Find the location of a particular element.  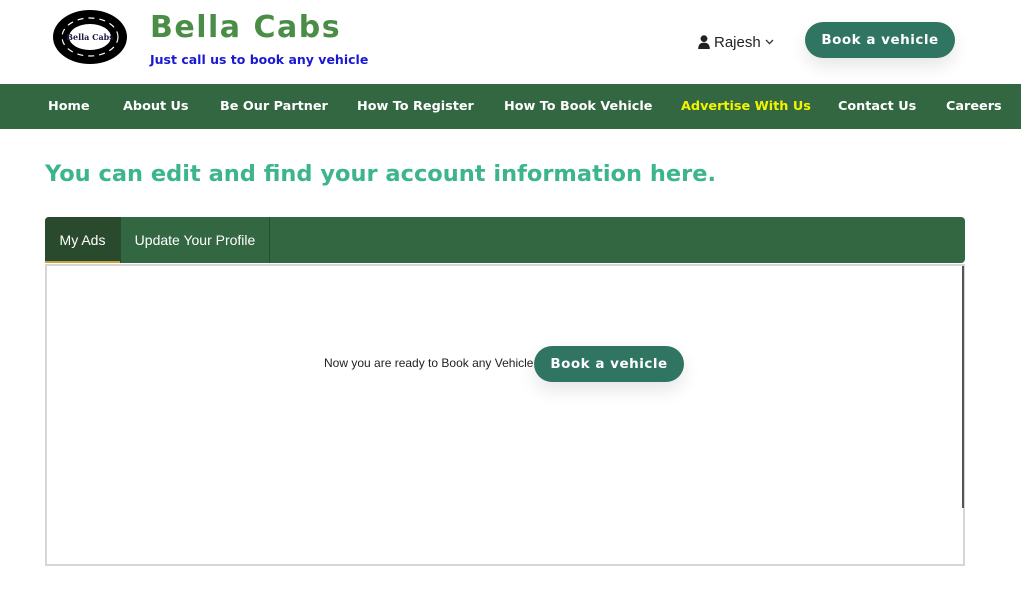

nav-contact-us: Contact Us is located at coordinates (877, 106).